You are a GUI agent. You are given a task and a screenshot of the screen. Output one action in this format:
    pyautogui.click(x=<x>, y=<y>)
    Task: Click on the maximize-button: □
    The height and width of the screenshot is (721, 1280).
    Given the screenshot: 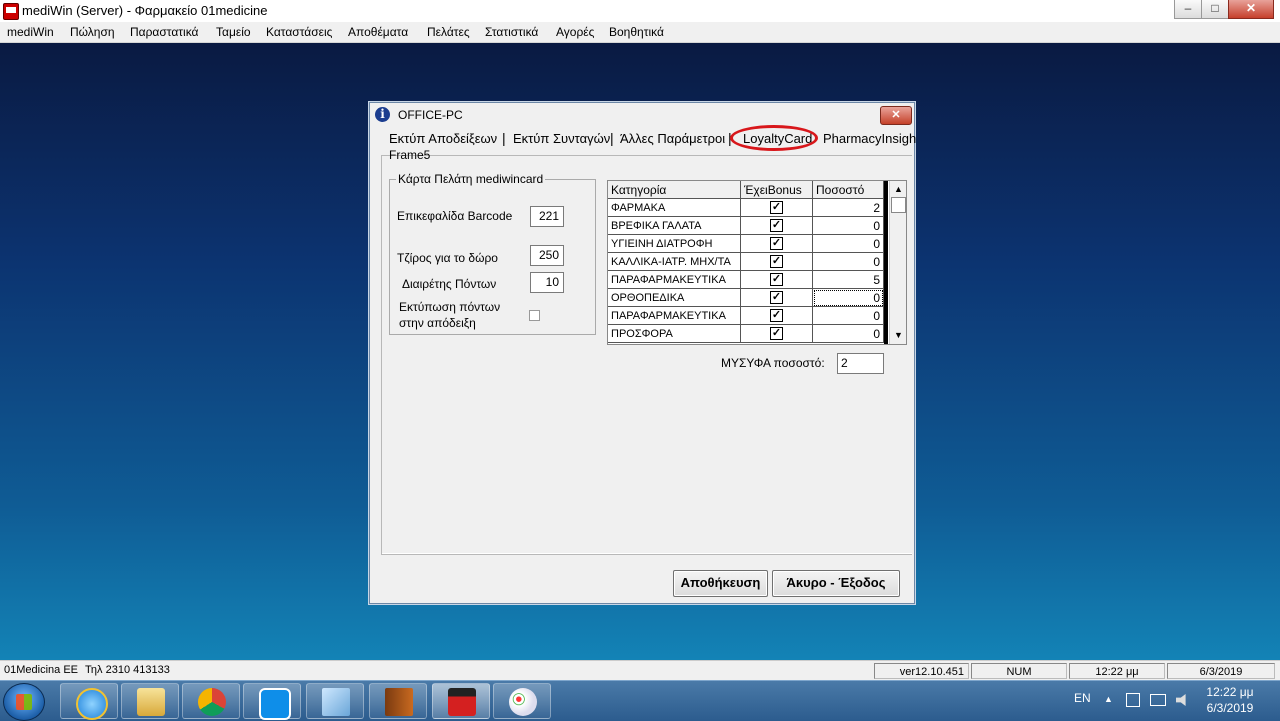 What is the action you would take?
    pyautogui.click(x=1215, y=9)
    